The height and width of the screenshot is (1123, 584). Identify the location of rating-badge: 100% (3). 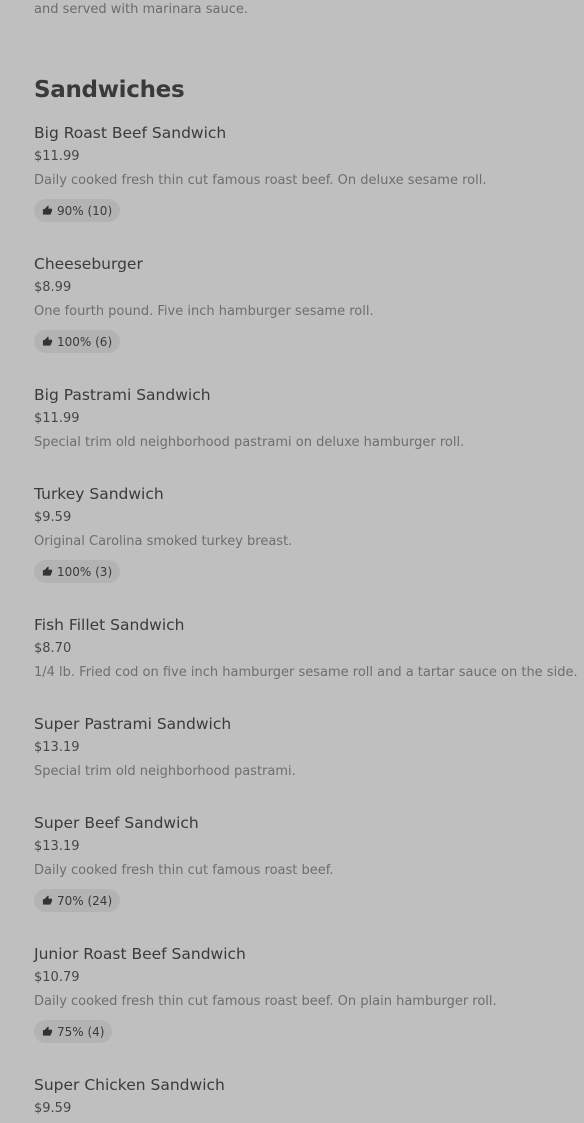
(77, 571).